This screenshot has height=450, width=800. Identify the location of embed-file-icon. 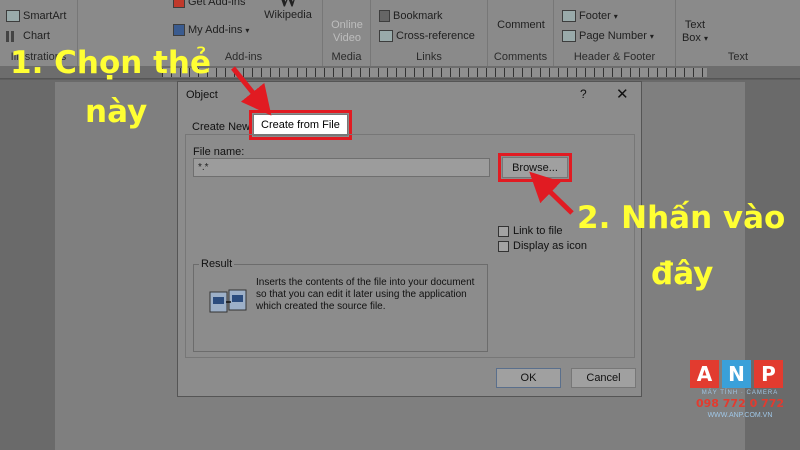
(228, 301).